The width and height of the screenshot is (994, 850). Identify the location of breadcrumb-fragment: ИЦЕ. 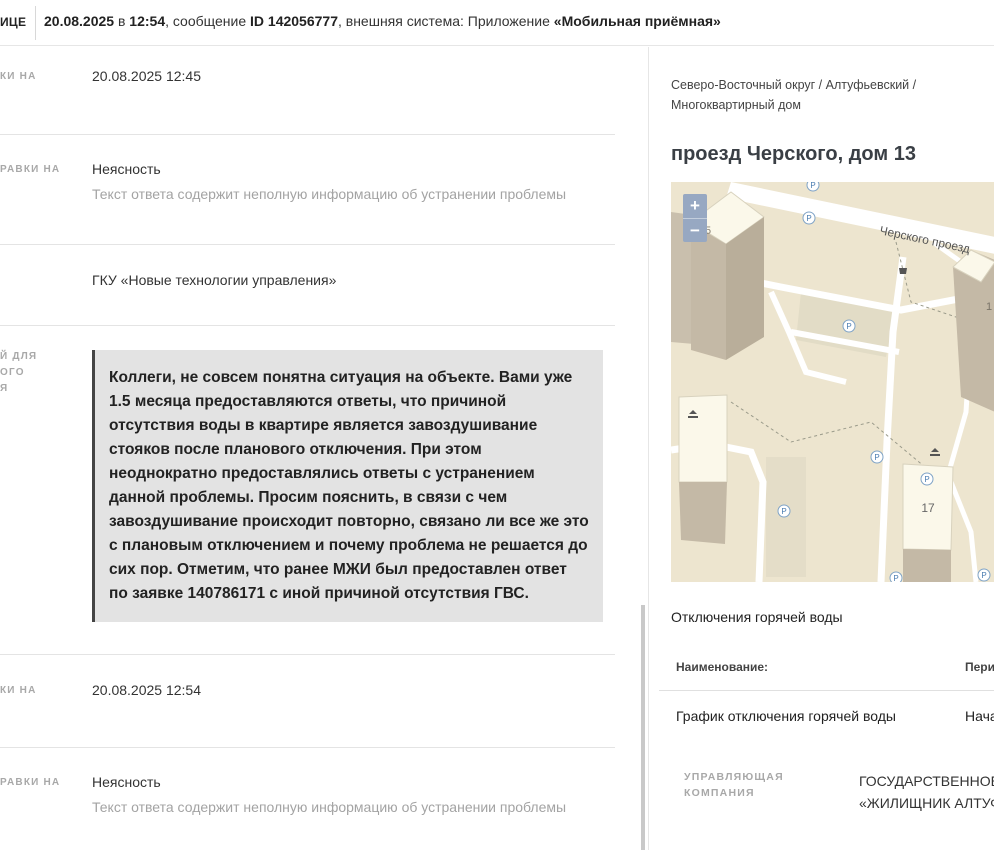
(13, 22).